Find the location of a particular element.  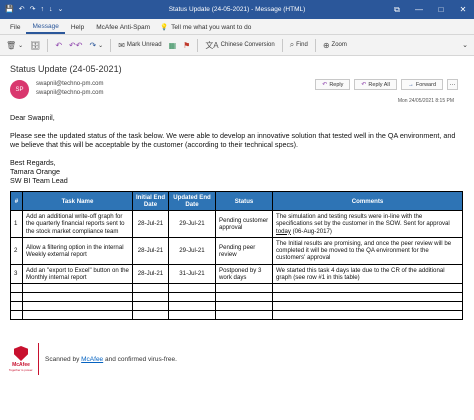

reply-all-button: ↶ Reply All is located at coordinates (375, 84).